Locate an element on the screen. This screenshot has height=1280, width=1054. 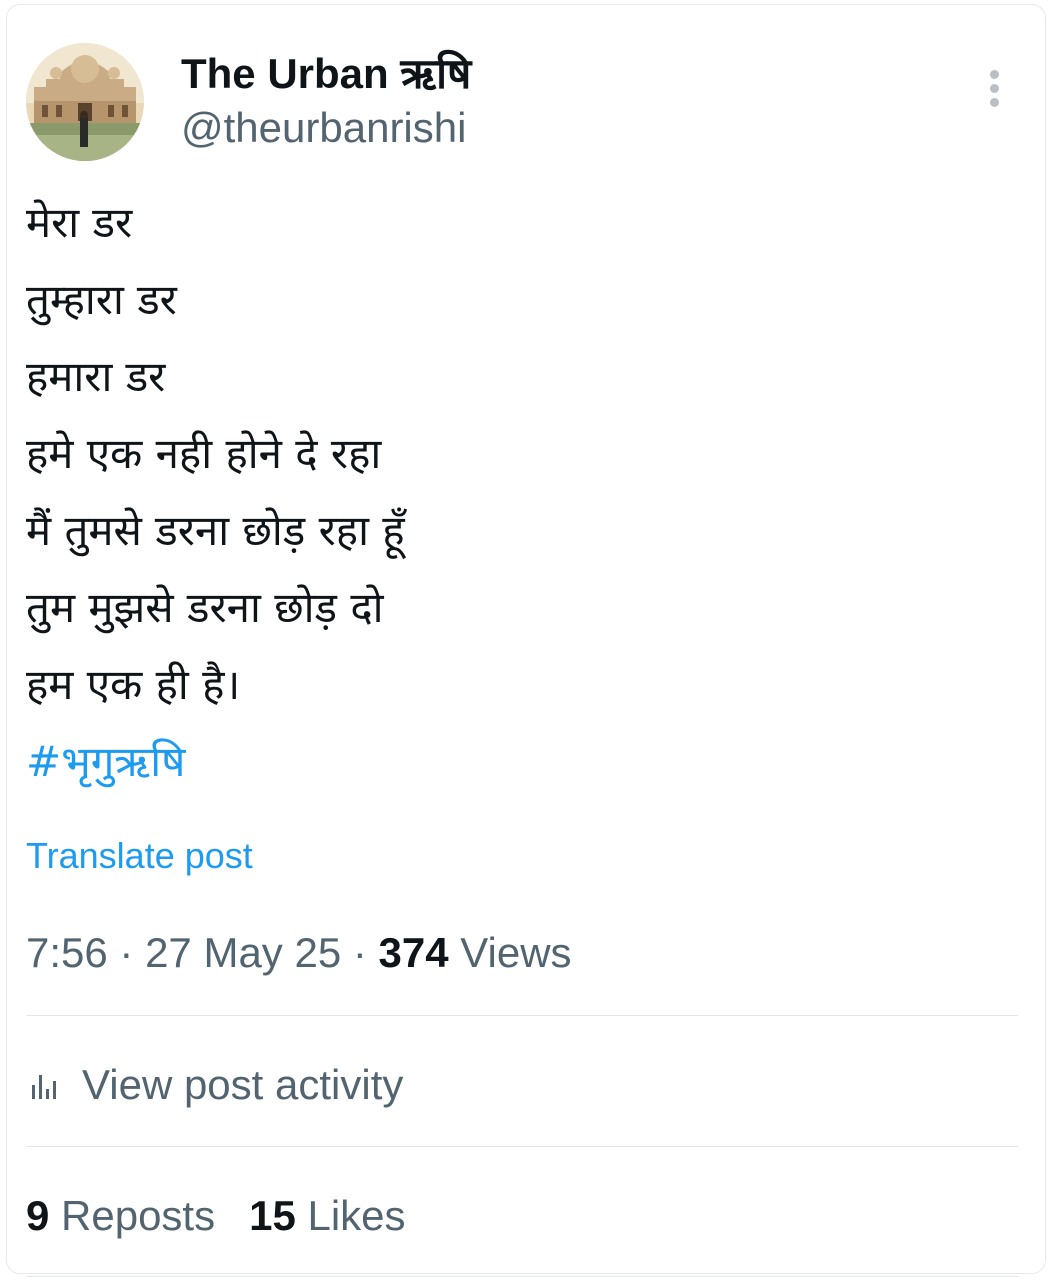
view-post-activity-label: View post activity is located at coordinates (243, 1084).